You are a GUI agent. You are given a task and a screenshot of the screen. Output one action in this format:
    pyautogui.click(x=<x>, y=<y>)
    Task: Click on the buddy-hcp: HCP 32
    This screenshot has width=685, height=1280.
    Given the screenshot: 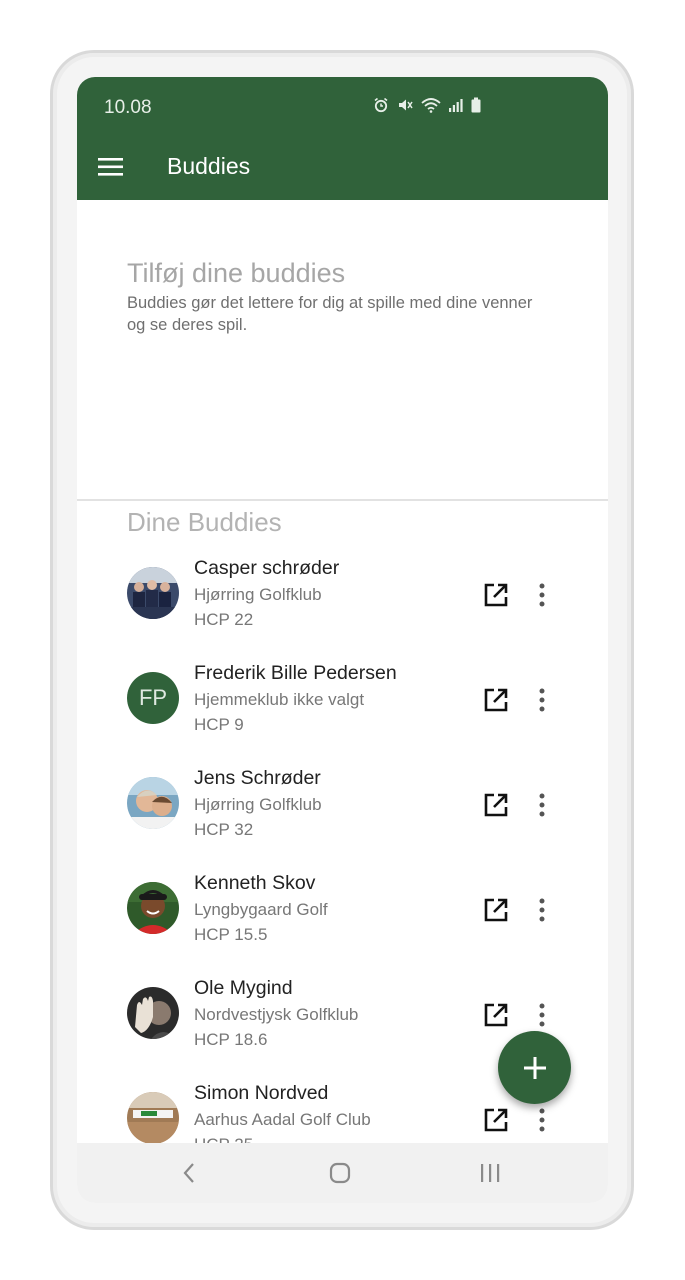 What is the action you would take?
    pyautogui.click(x=224, y=829)
    